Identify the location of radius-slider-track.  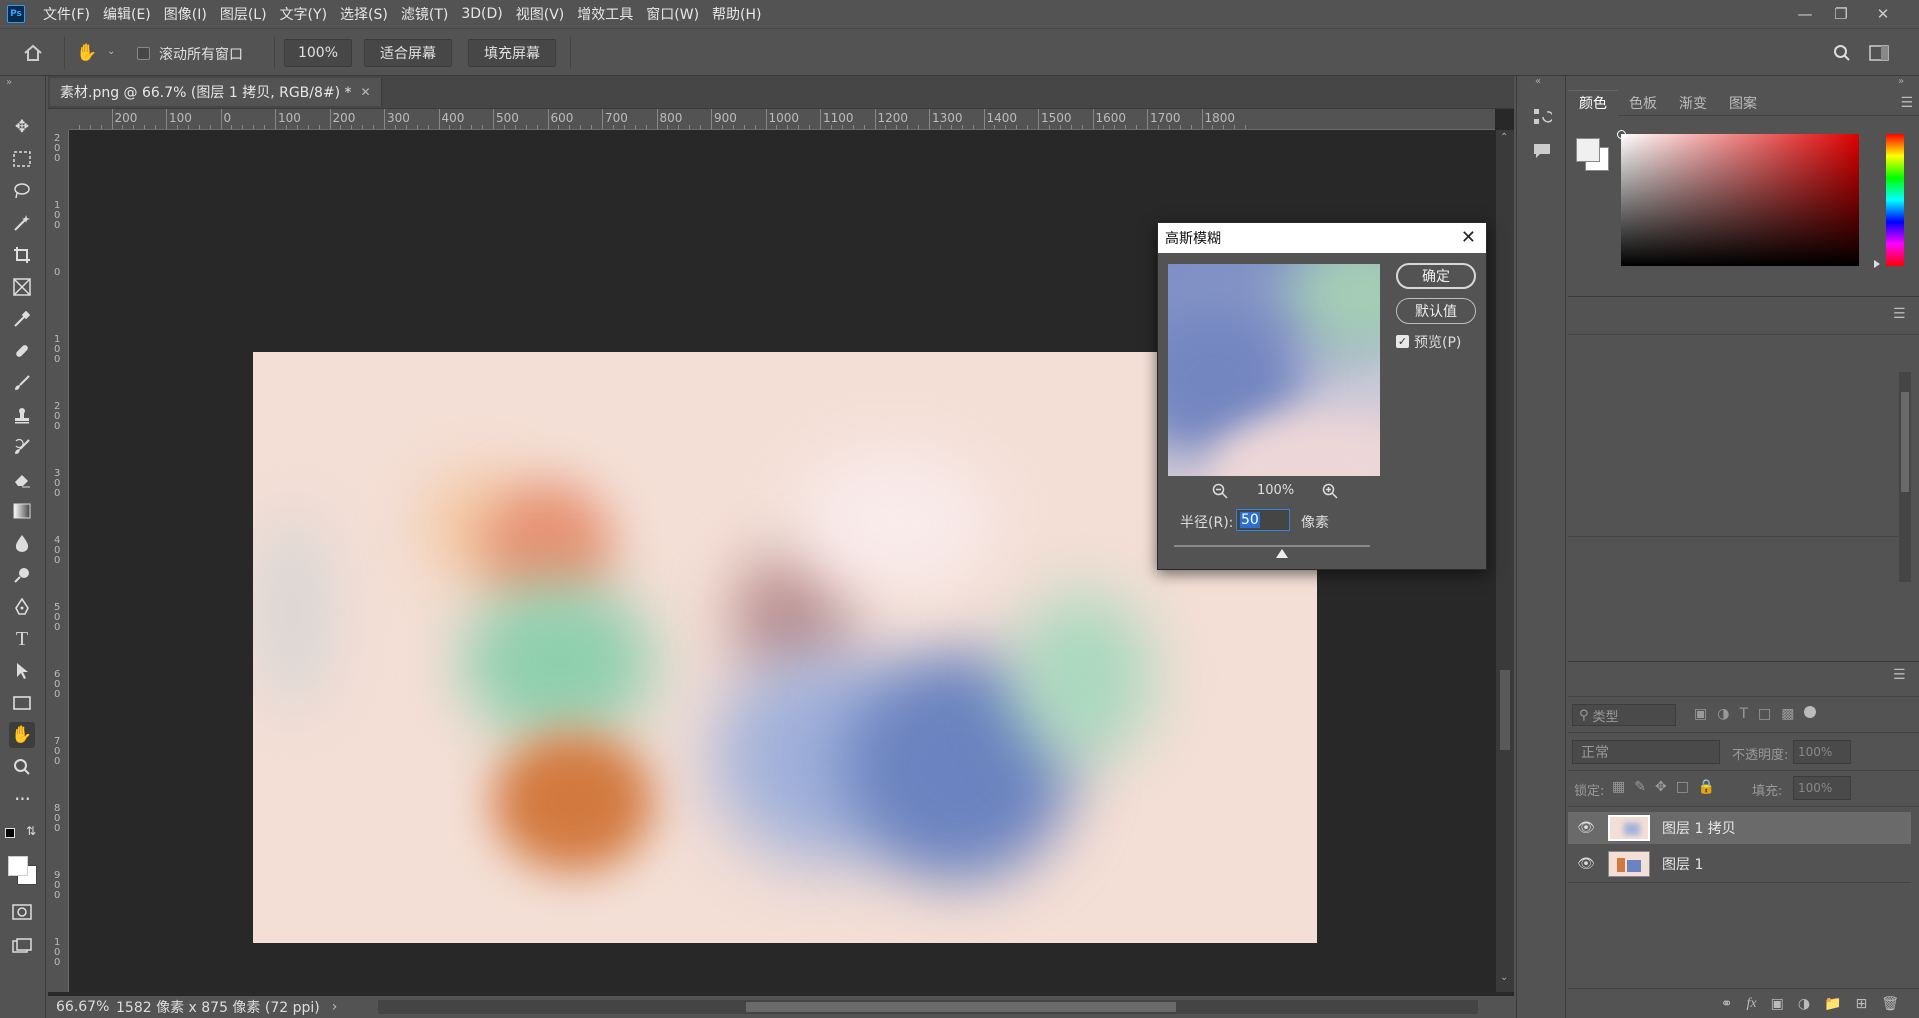
(1272, 546).